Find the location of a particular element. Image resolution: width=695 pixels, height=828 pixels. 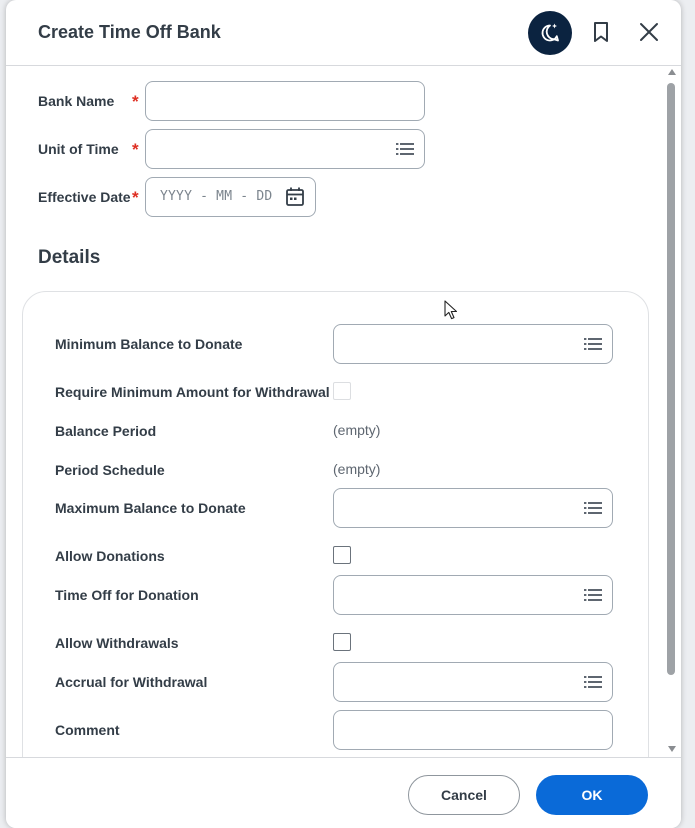

allow-withdrawals-label: Allow Withdrawals is located at coordinates (117, 643).